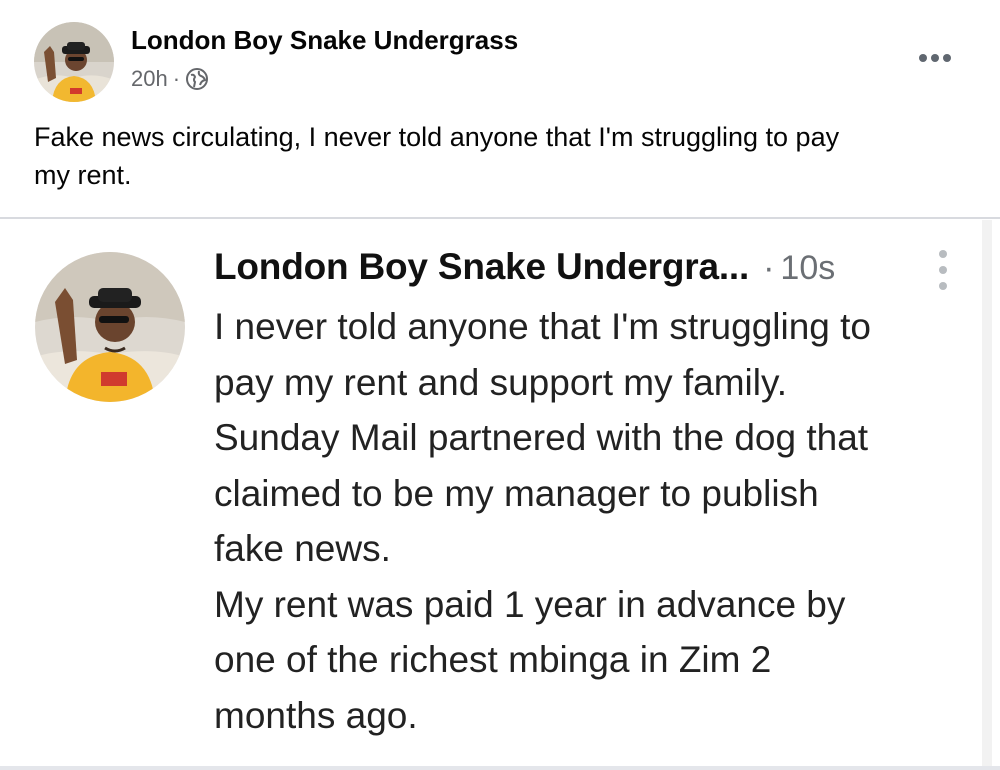  Describe the element at coordinates (197, 79) in the screenshot. I see `globe-icon` at that location.